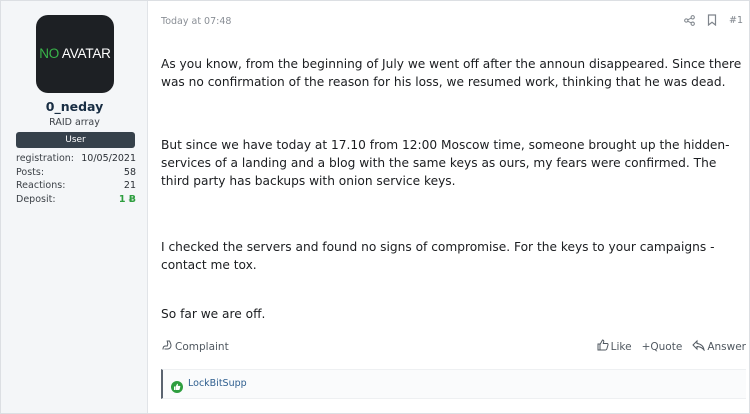 This screenshot has width=750, height=414. I want to click on user-title: RAID array, so click(74, 122).